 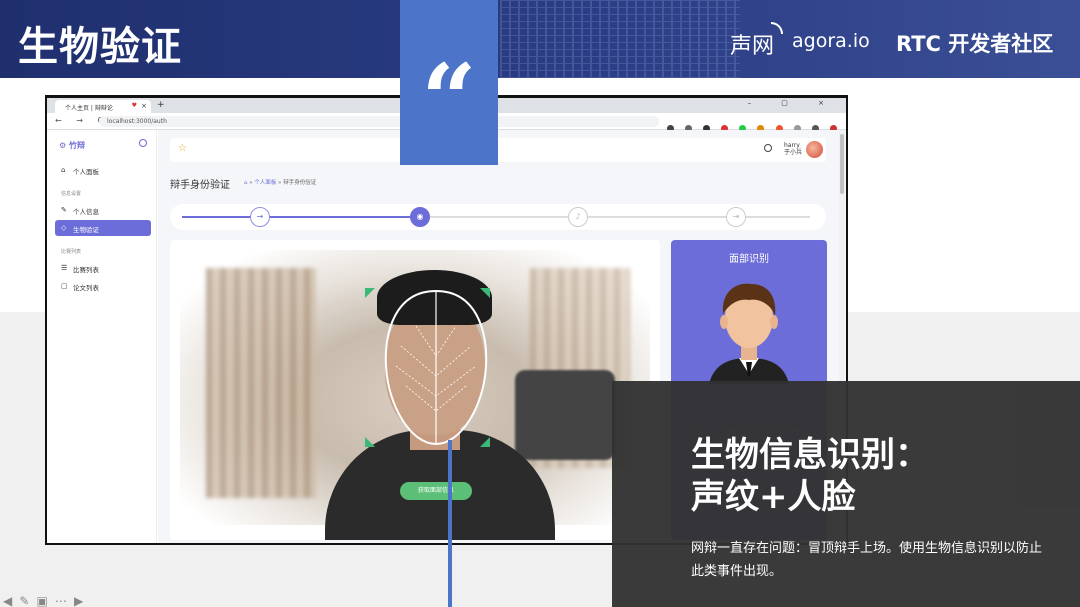 I want to click on tab-title: 个人主页 | 辩辩论, so click(x=89, y=108).